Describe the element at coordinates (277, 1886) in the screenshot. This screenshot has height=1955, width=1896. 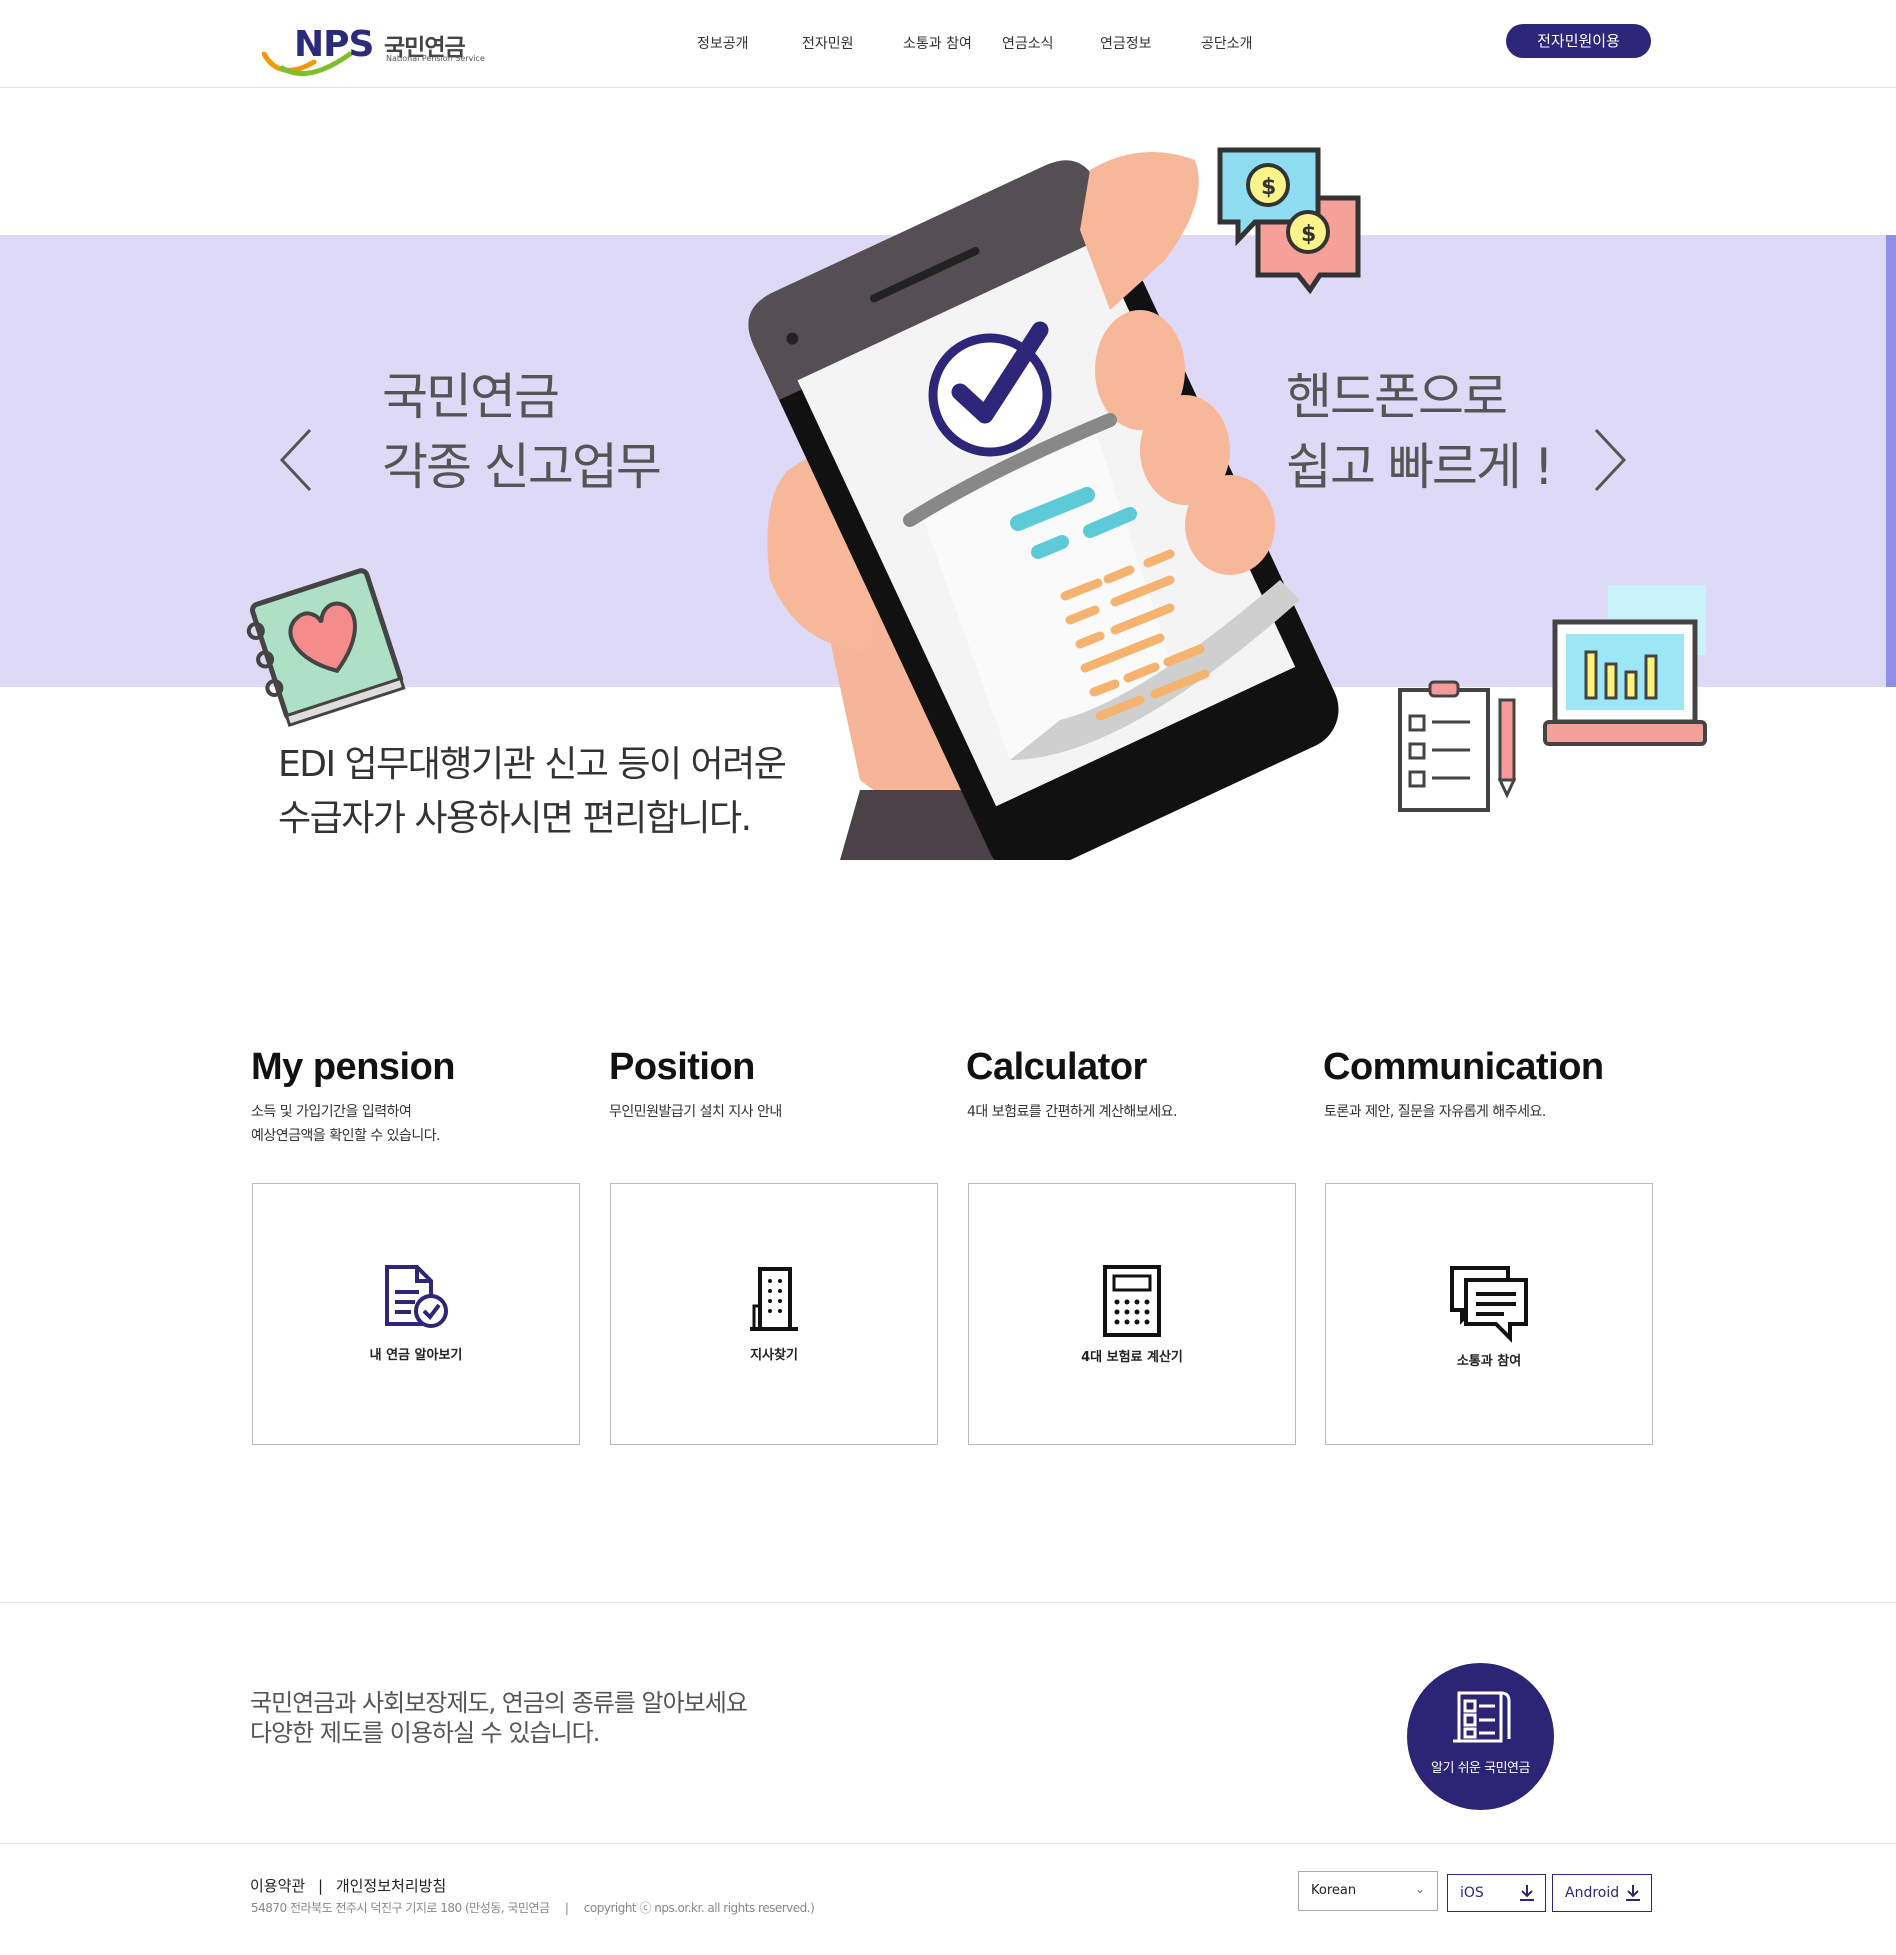
I see `terms-link: 이용약관` at that location.